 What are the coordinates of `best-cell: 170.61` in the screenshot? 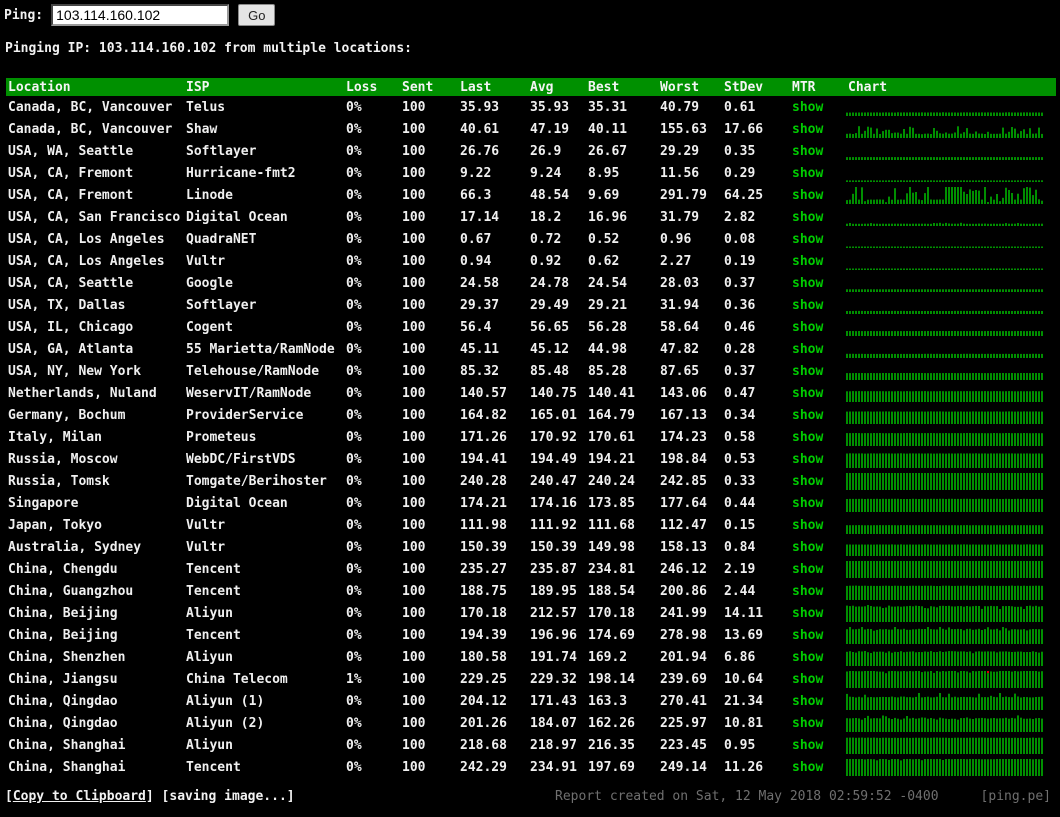 It's located at (611, 437).